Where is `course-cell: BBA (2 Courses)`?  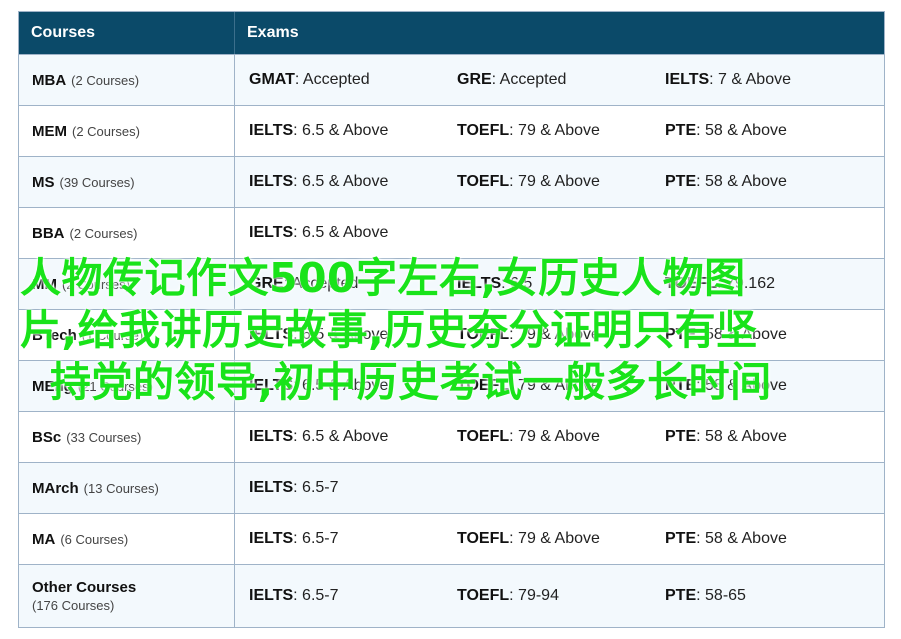 course-cell: BBA (2 Courses) is located at coordinates (127, 233).